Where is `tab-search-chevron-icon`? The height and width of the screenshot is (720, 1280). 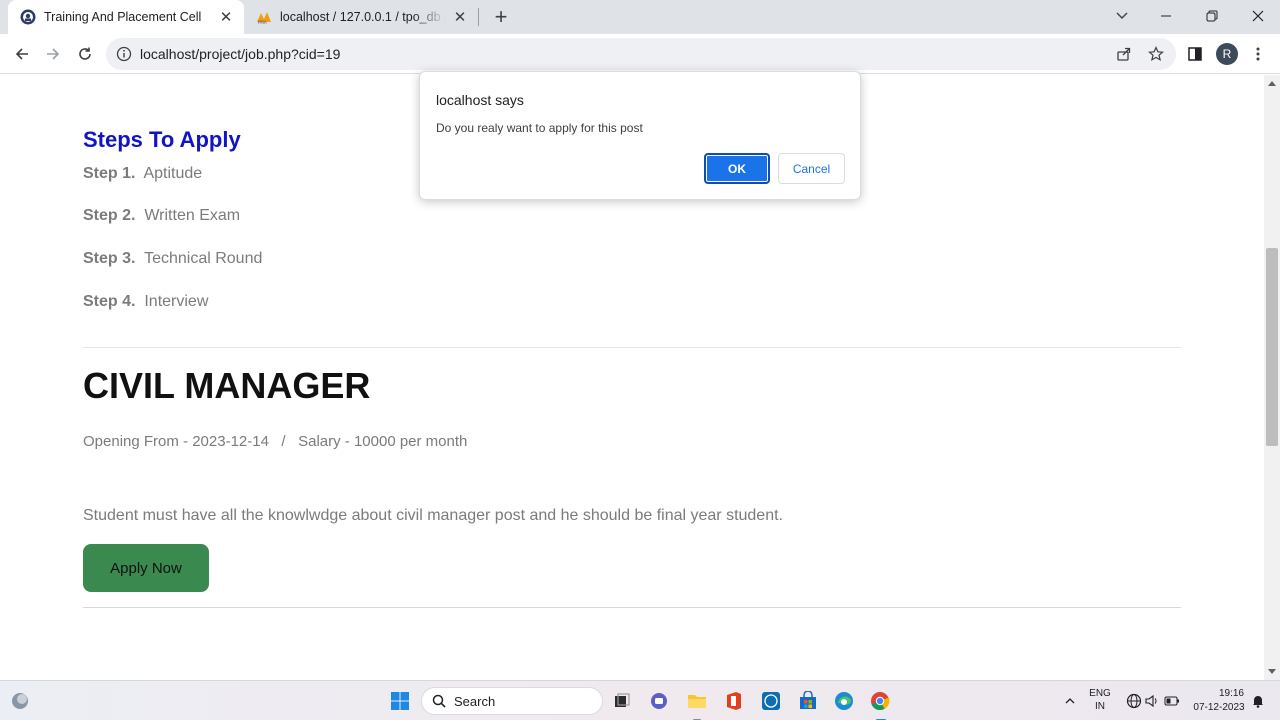
tab-search-chevron-icon is located at coordinates (1122, 16).